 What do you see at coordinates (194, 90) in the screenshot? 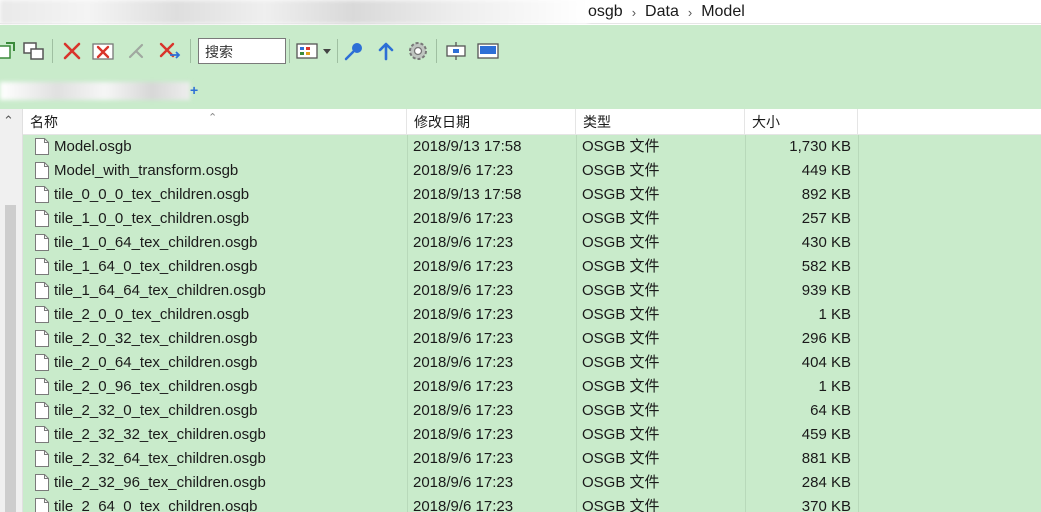
I see `plus-icon: +` at bounding box center [194, 90].